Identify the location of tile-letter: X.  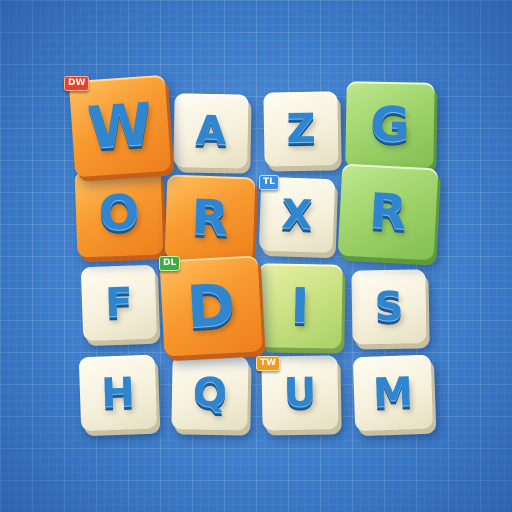
(297, 215).